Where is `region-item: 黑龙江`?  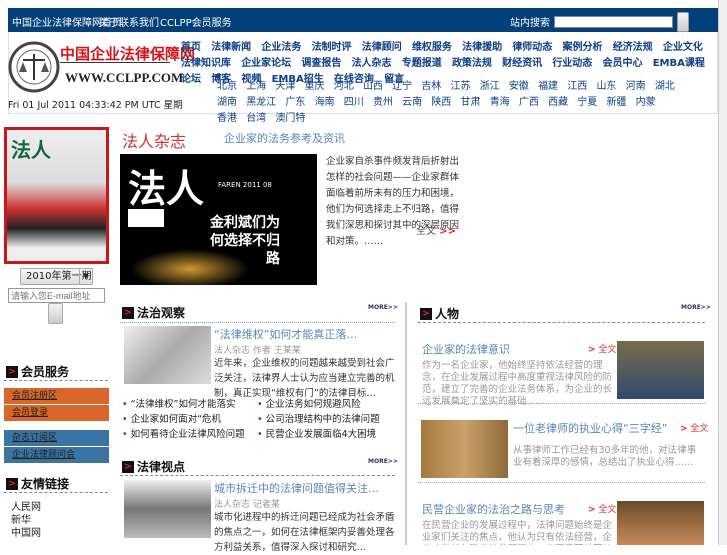
region-item: 黑龙江 is located at coordinates (261, 102).